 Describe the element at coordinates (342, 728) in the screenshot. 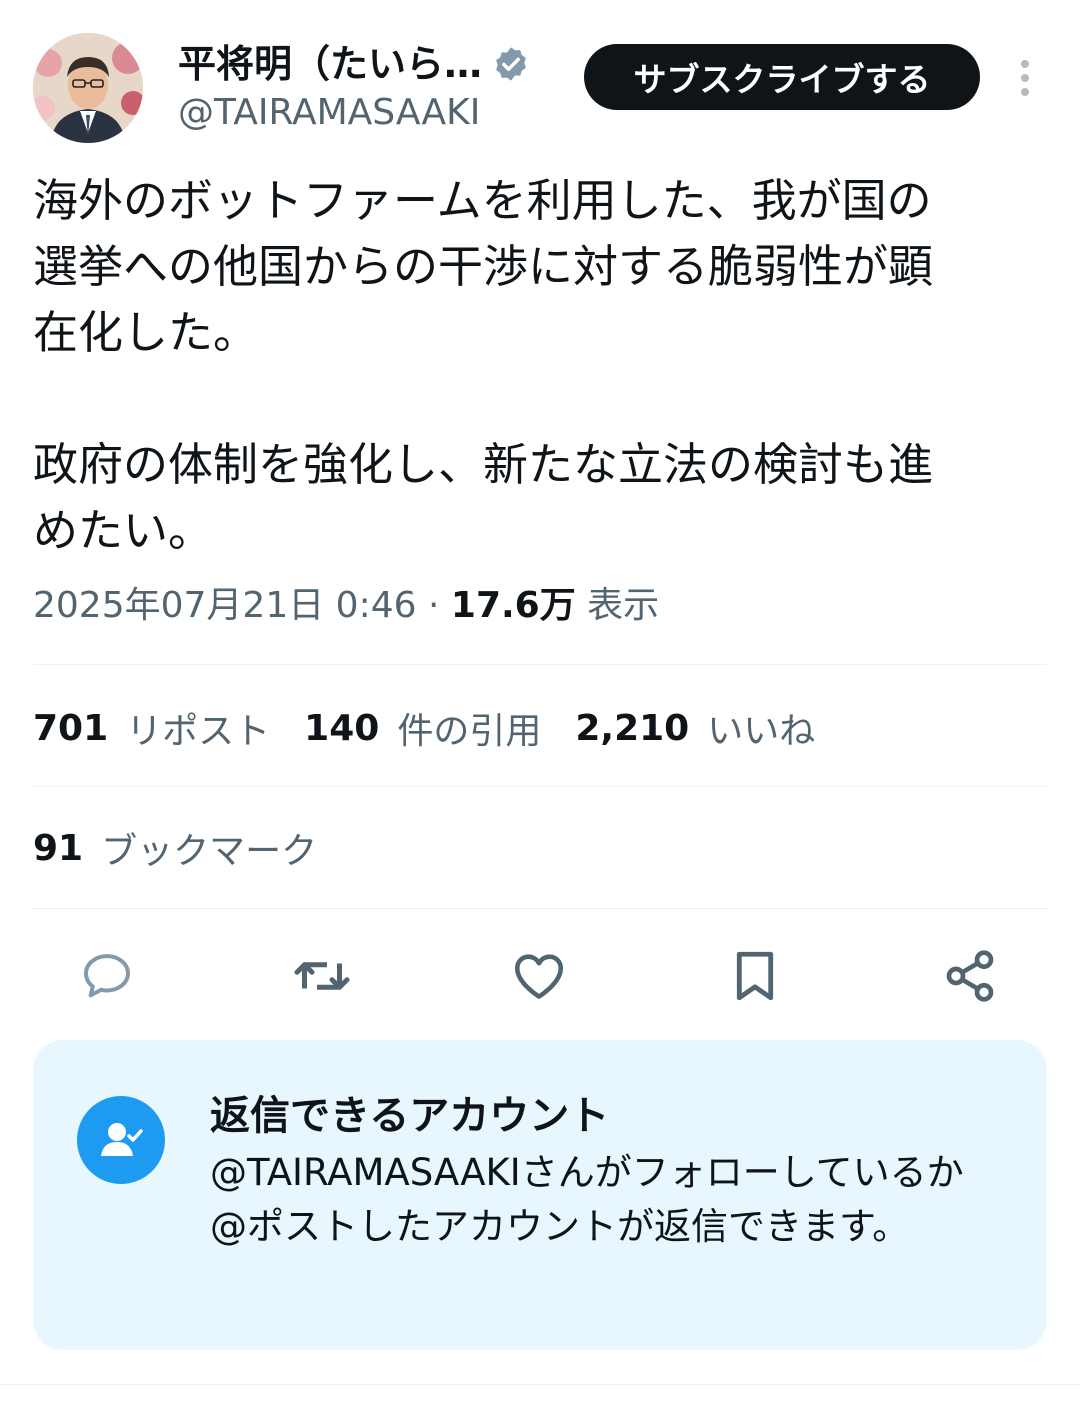

I see `quote-count: 140` at that location.